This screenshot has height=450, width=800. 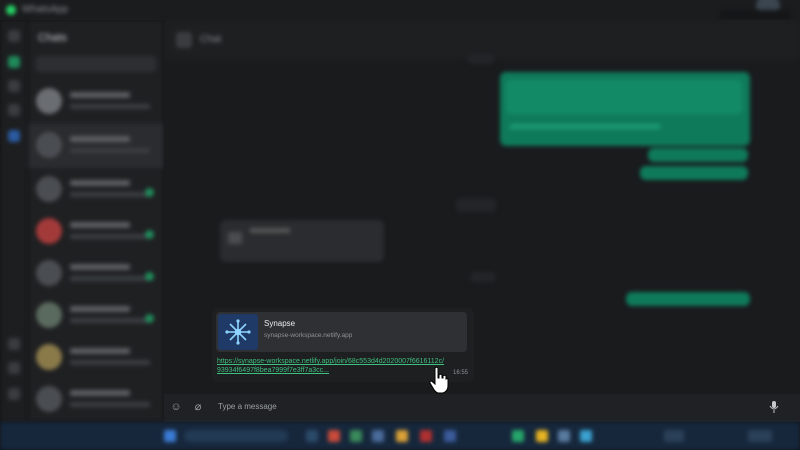 I want to click on start-icon, so click(x=170, y=436).